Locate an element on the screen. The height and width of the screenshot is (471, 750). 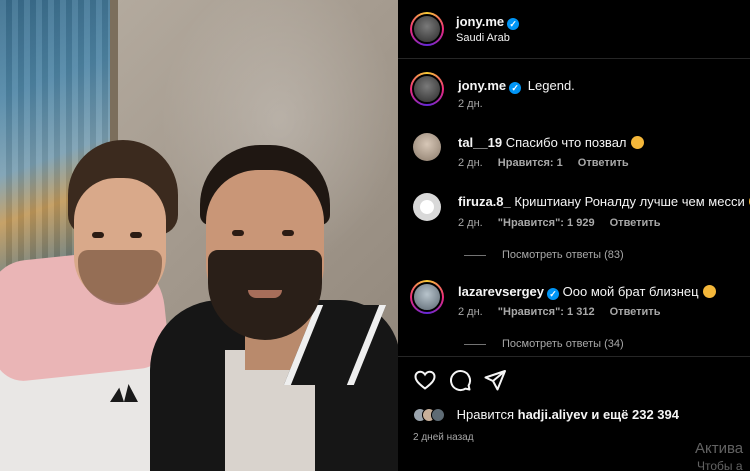
person-right-mouth is located at coordinates (265, 294).